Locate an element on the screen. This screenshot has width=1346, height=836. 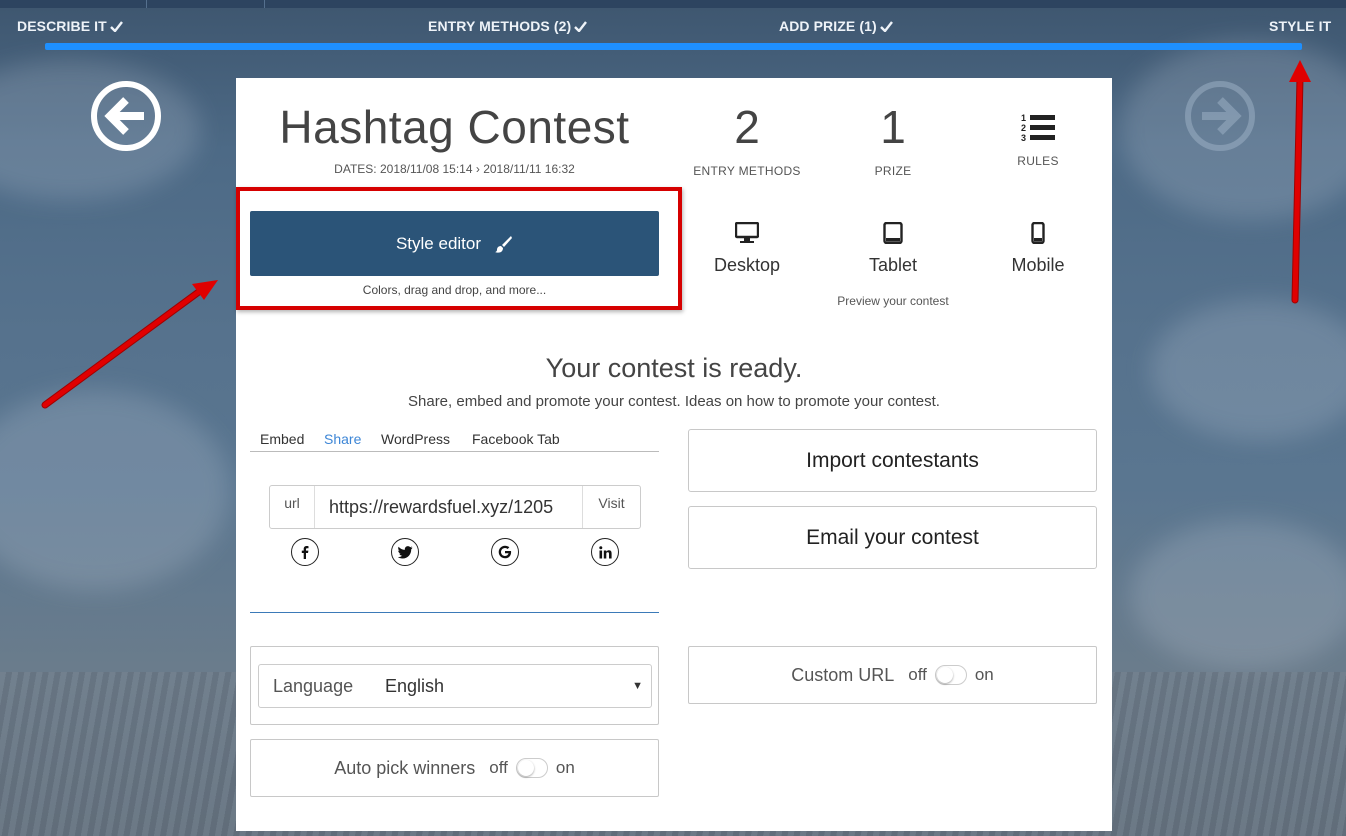
progress-bar is located at coordinates (673, 46).